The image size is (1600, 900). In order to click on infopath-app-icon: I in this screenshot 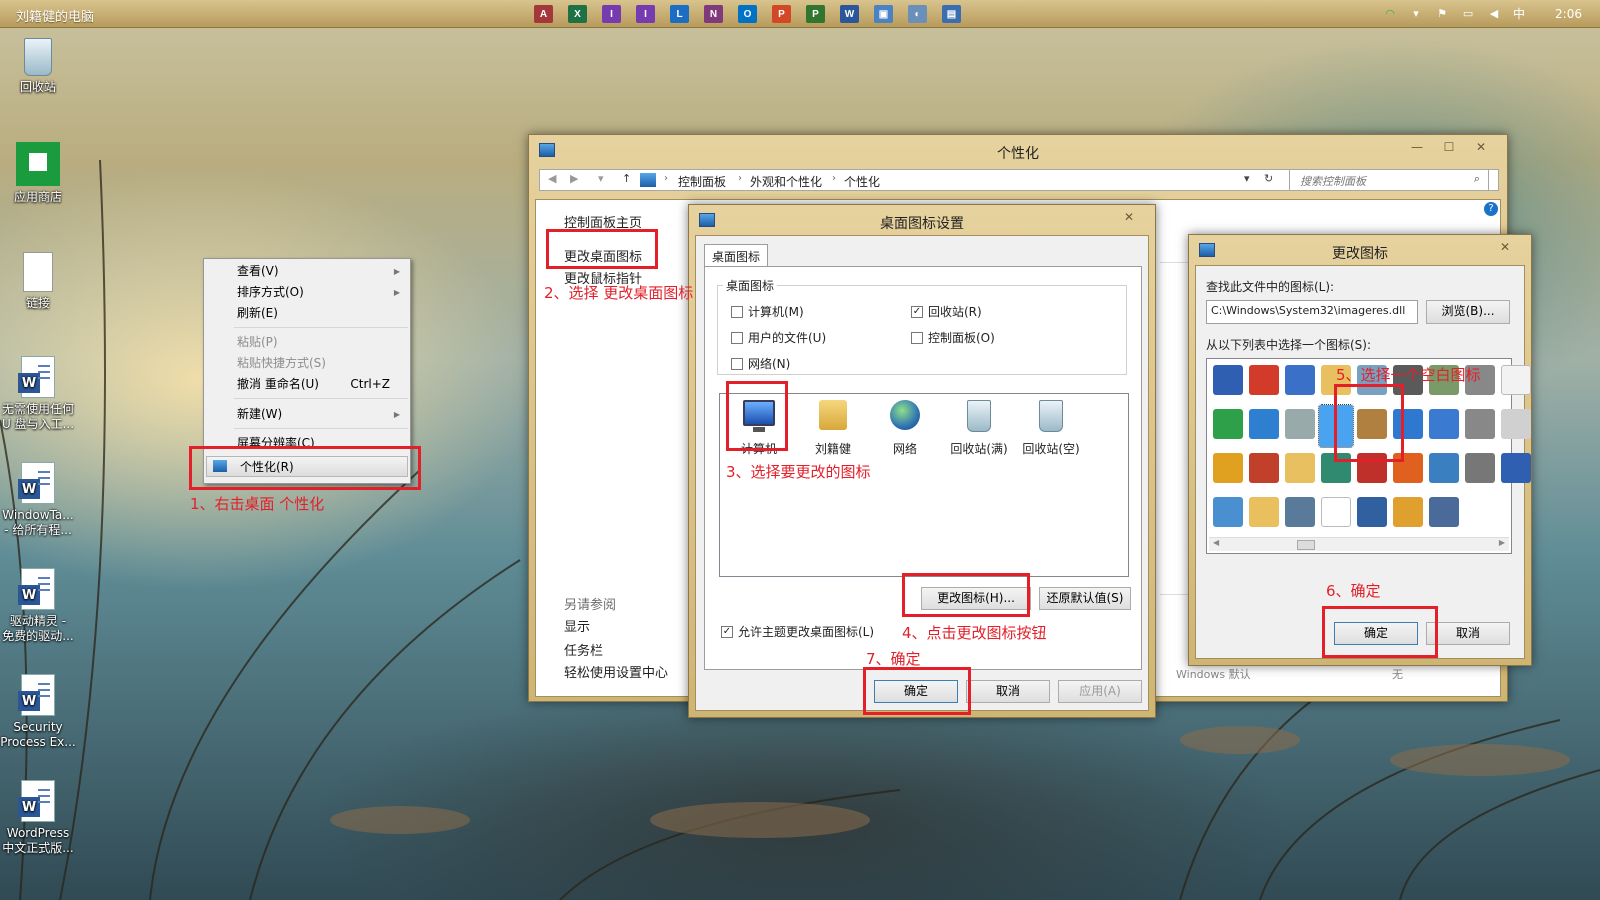, I will do `click(611, 14)`.